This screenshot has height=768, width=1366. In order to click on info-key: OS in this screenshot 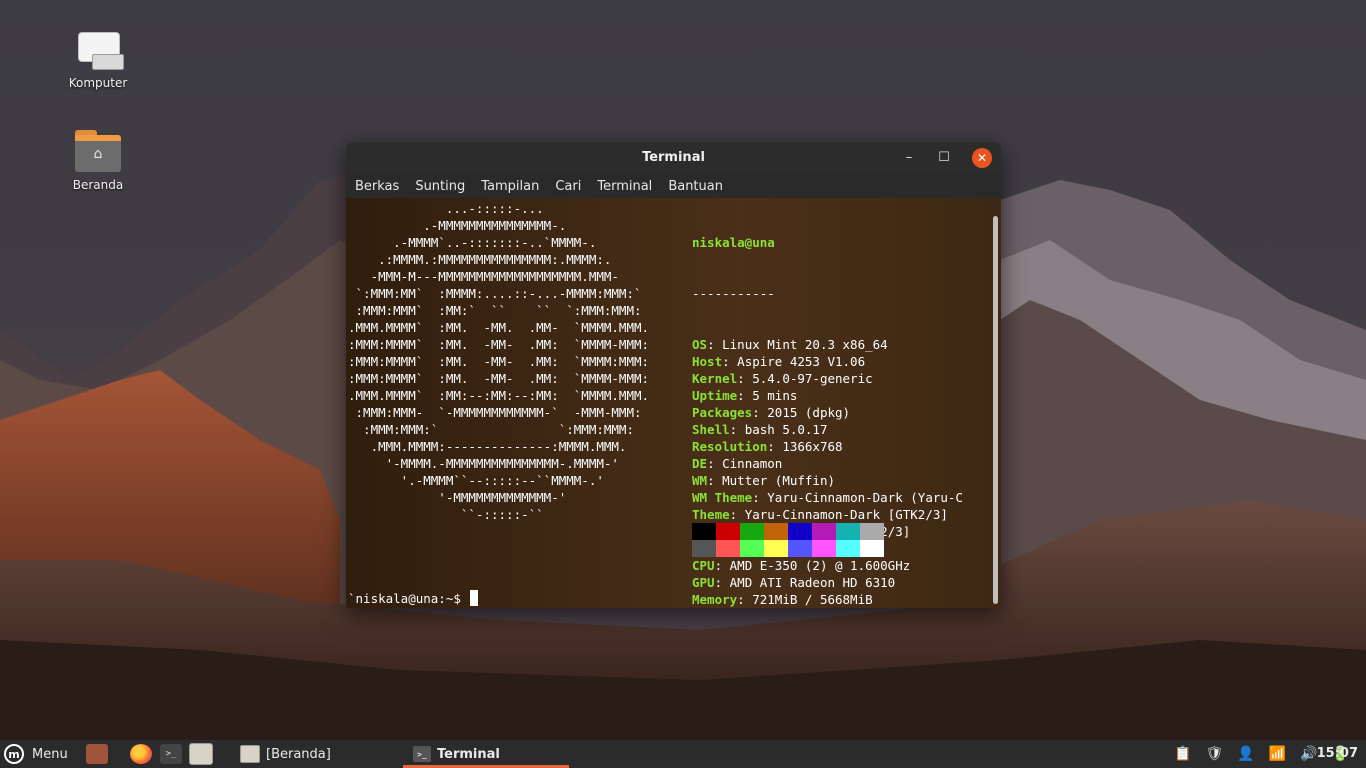, I will do `click(700, 344)`.